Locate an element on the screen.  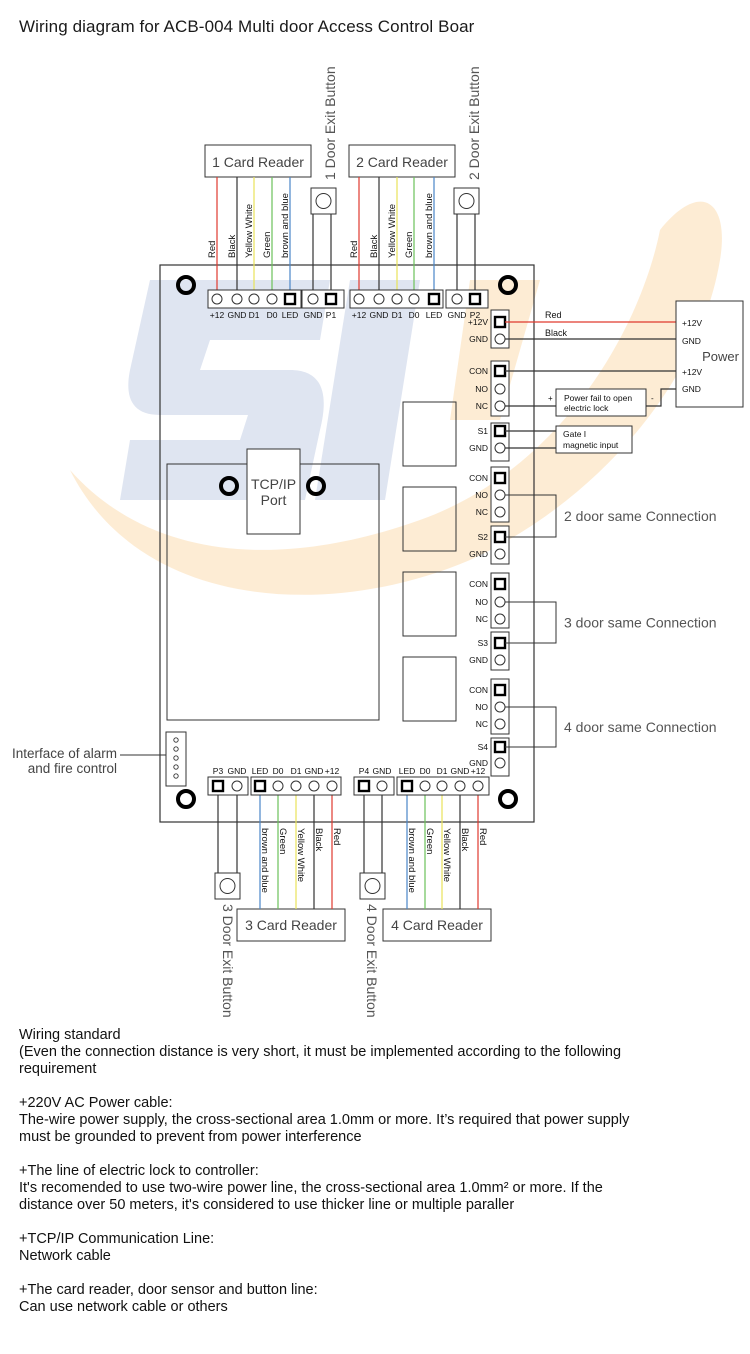
wire-label: Red is located at coordinates (212, 249).